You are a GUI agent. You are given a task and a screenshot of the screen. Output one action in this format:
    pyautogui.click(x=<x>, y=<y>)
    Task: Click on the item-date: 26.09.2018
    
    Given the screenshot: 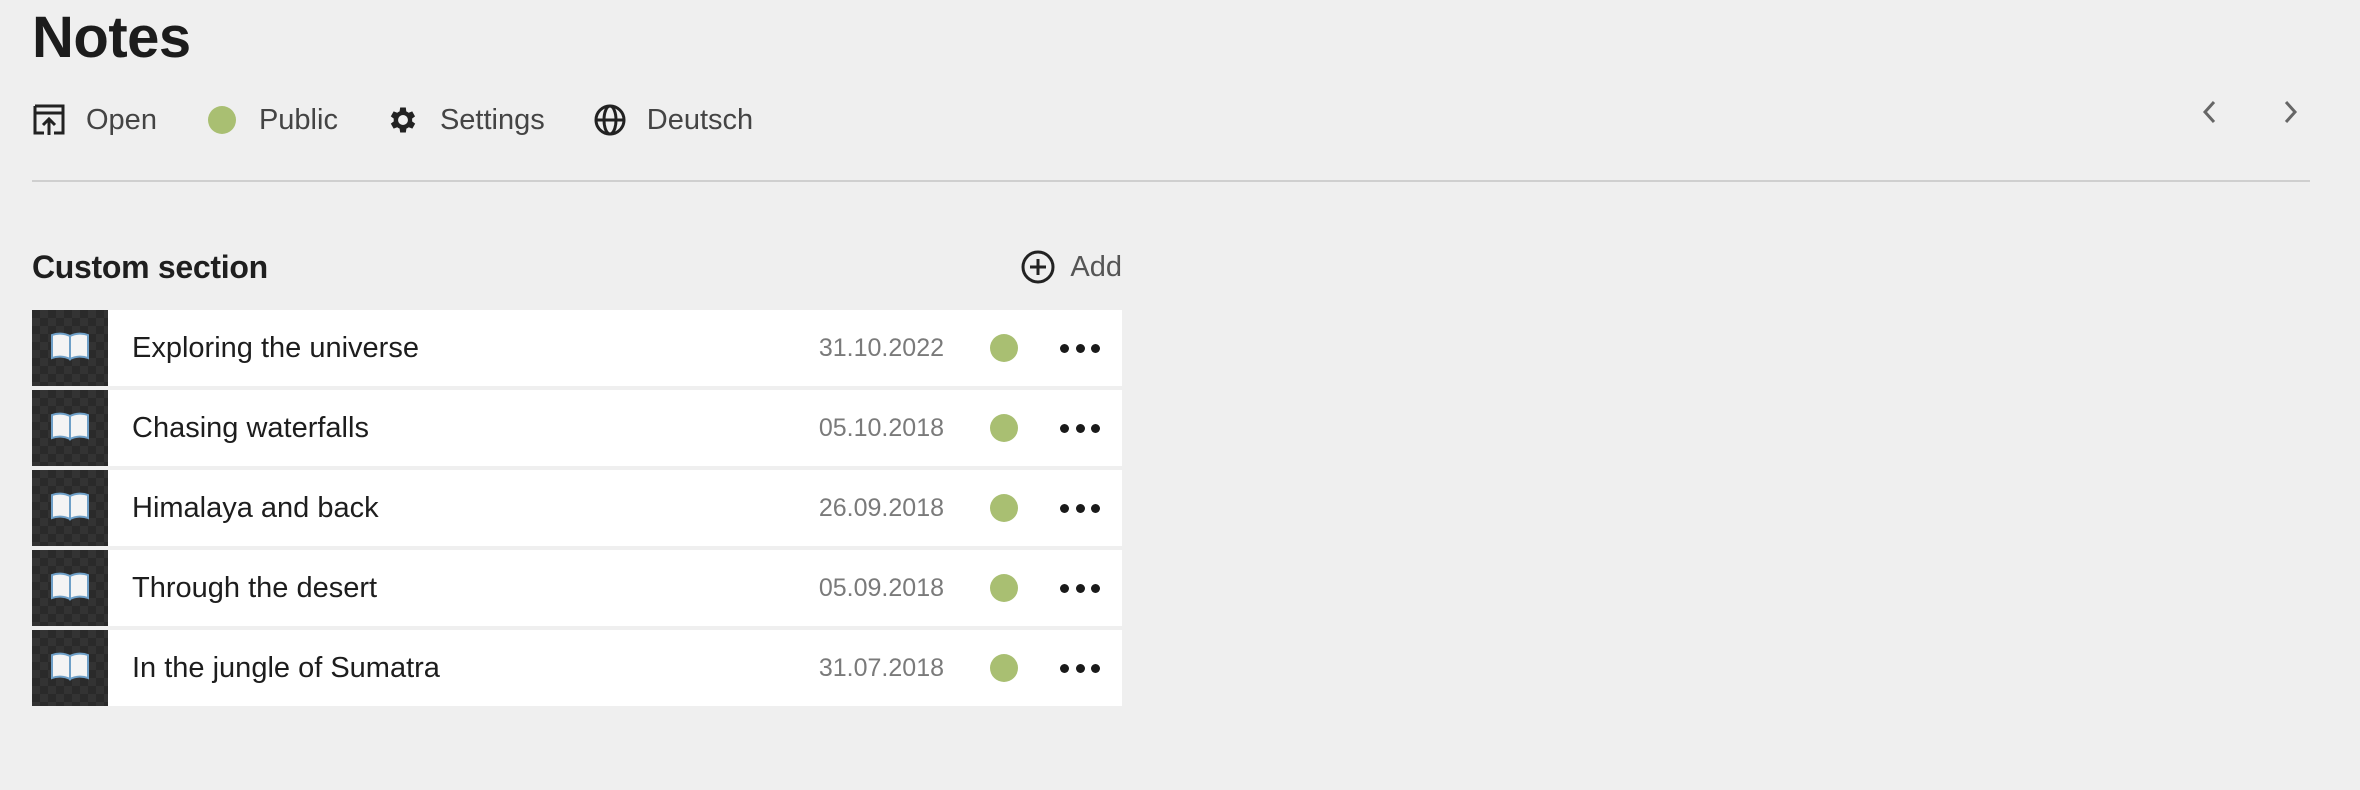 What is the action you would take?
    pyautogui.click(x=881, y=507)
    